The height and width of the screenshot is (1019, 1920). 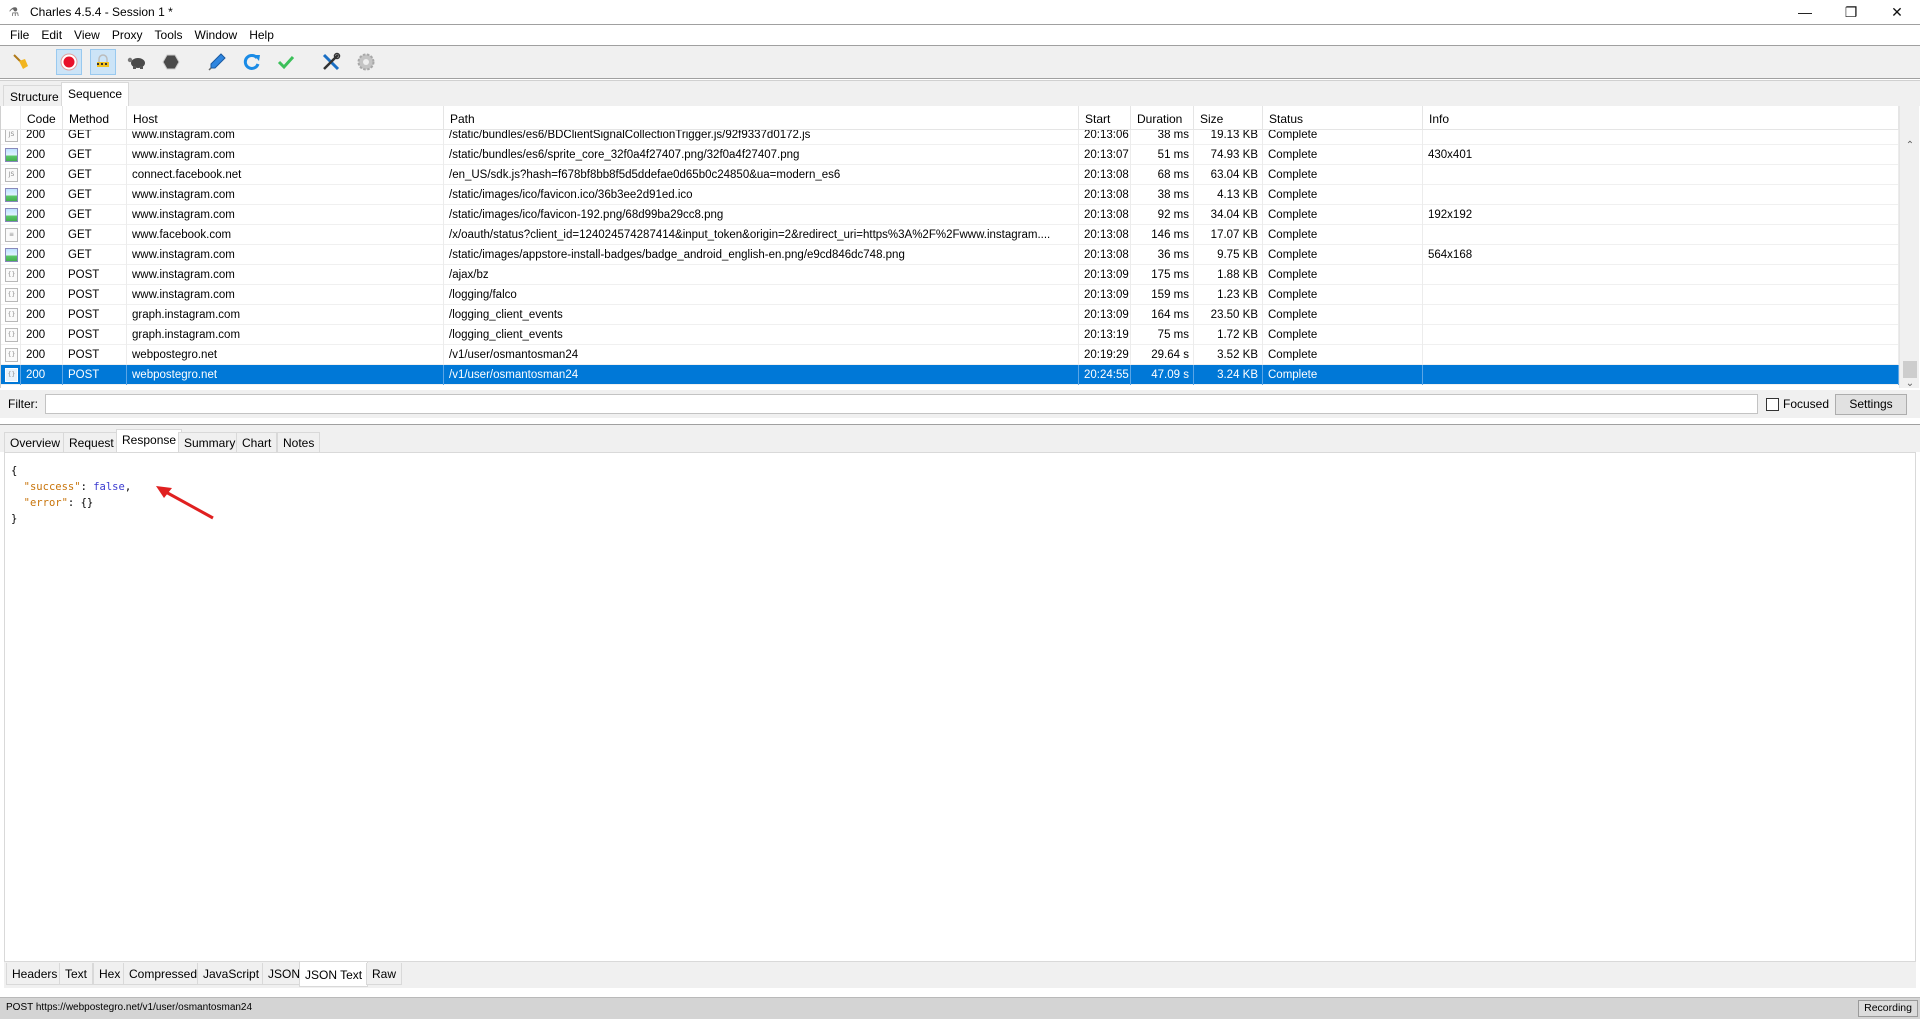 What do you see at coordinates (1910, 146) in the screenshot?
I see `scroll-up-icon: ⌃` at bounding box center [1910, 146].